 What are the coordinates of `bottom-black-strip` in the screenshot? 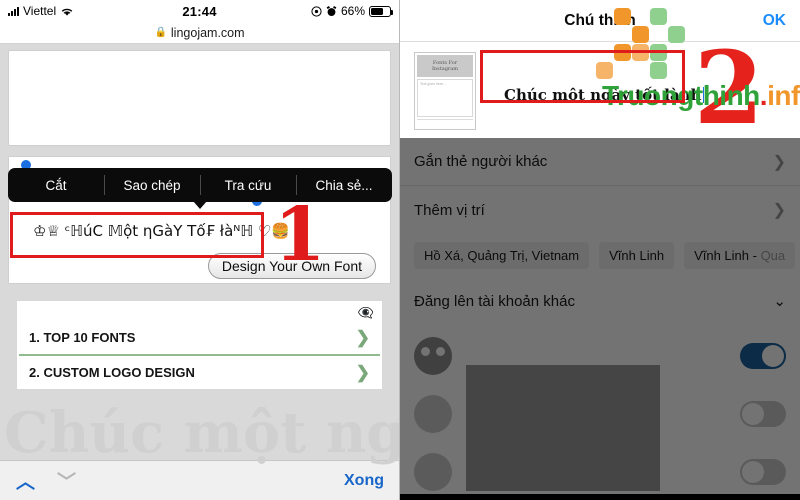 It's located at (600, 497).